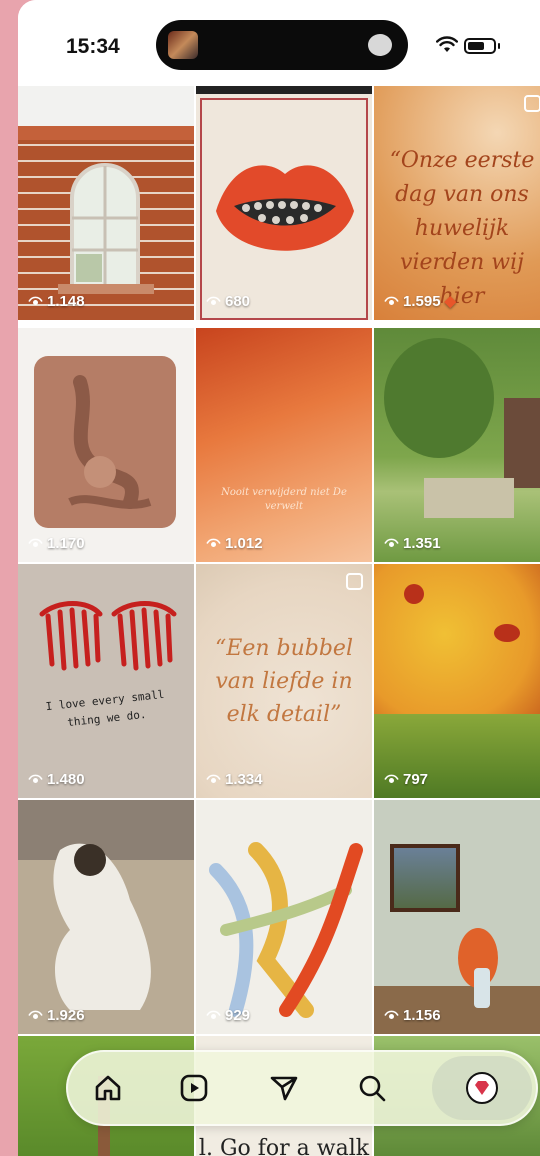 The width and height of the screenshot is (540, 1156). What do you see at coordinates (105, 224) in the screenshot?
I see `arched-window-image` at bounding box center [105, 224].